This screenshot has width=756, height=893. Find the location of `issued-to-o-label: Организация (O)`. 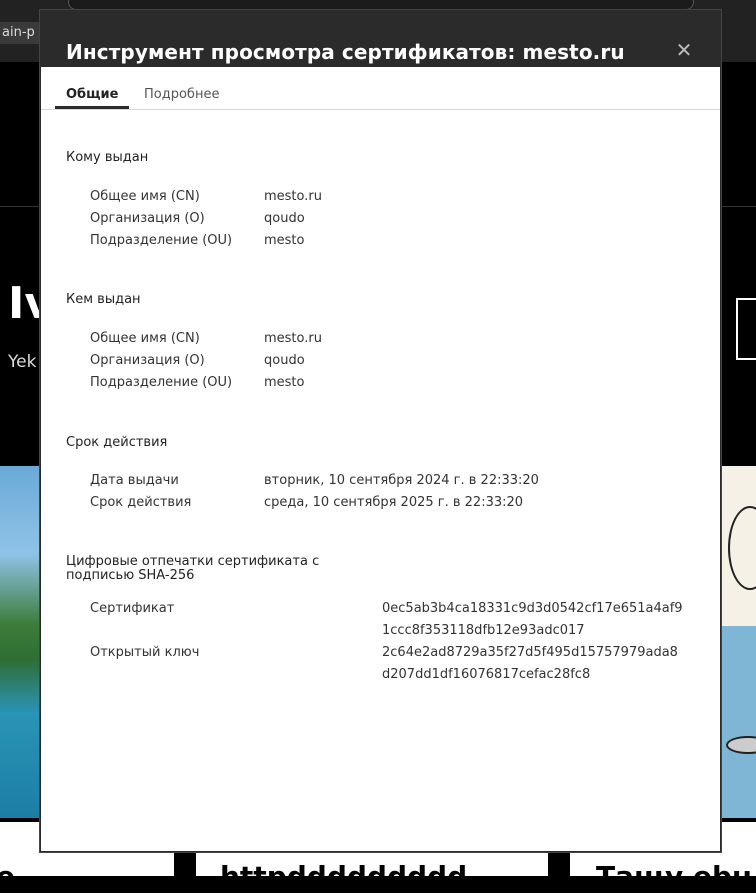

issued-to-o-label: Организация (O) is located at coordinates (147, 218).